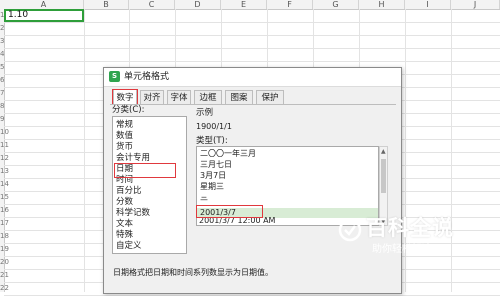 The height and width of the screenshot is (296, 500). Describe the element at coordinates (410, 228) in the screenshot. I see `watermark-title: 百科全说` at that location.